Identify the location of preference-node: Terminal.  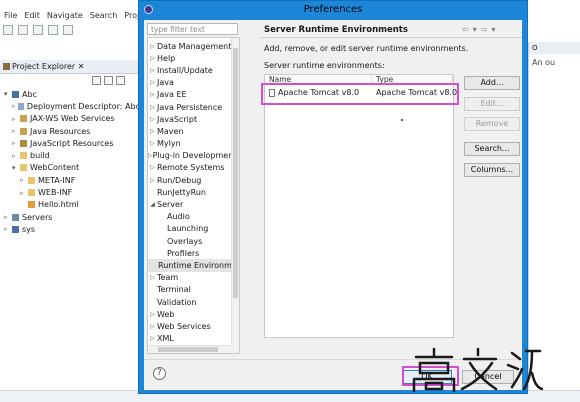
(190, 290).